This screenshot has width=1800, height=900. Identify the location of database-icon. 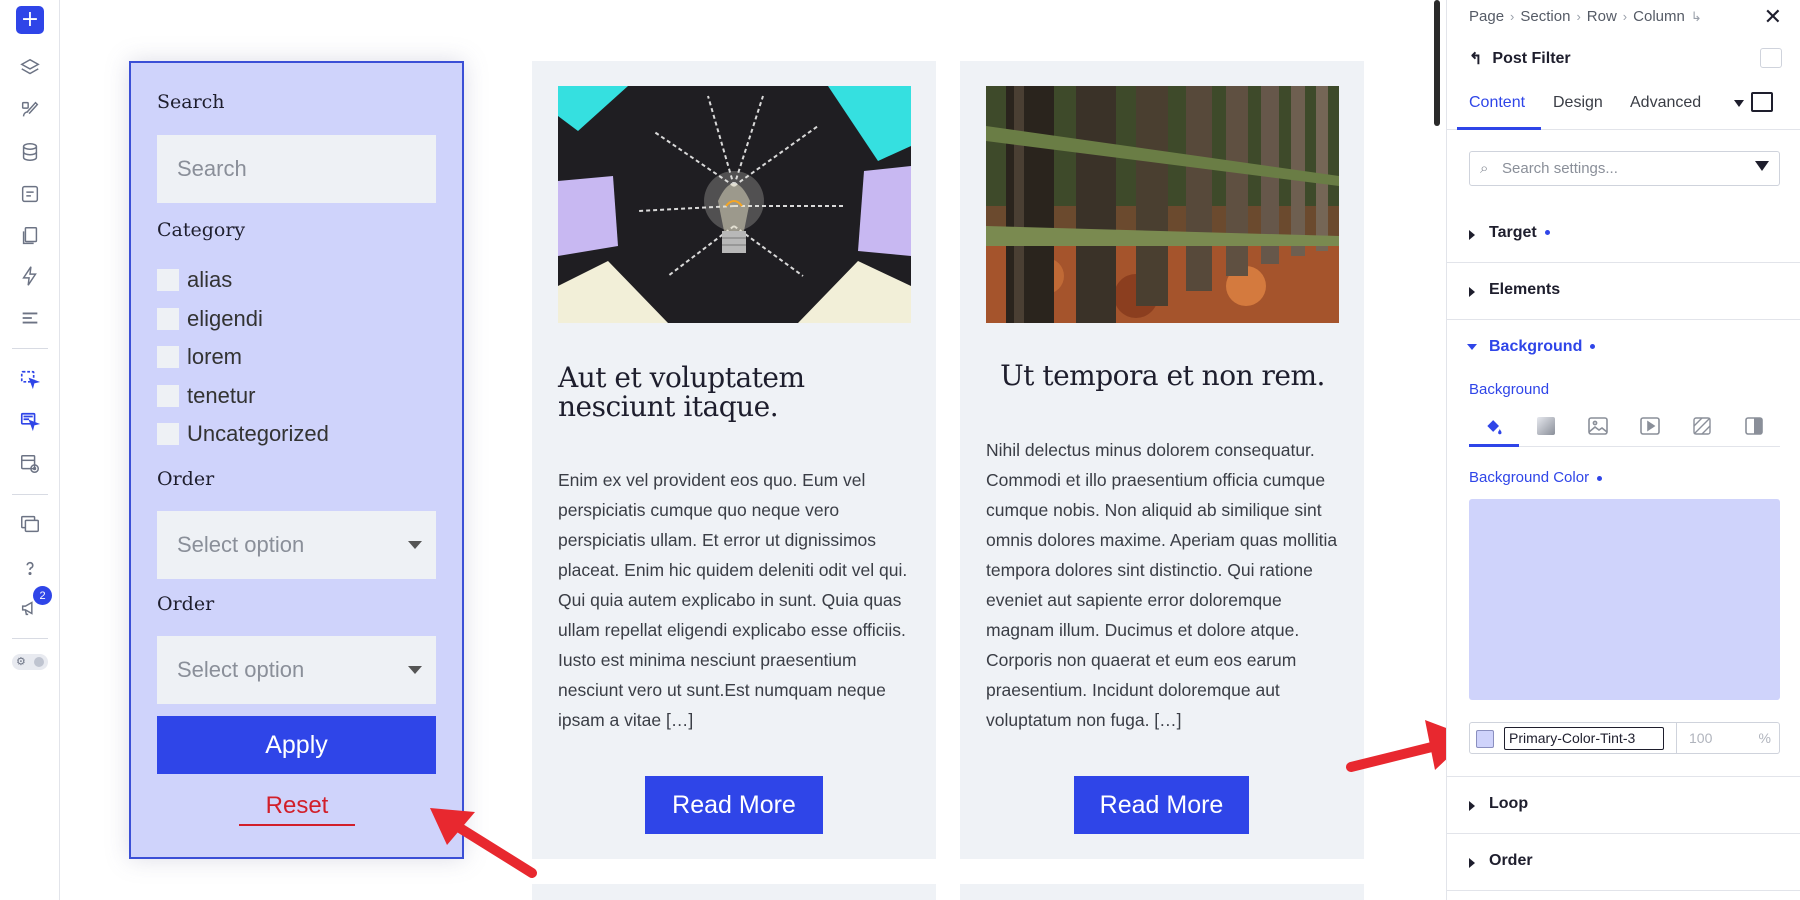
(30, 152).